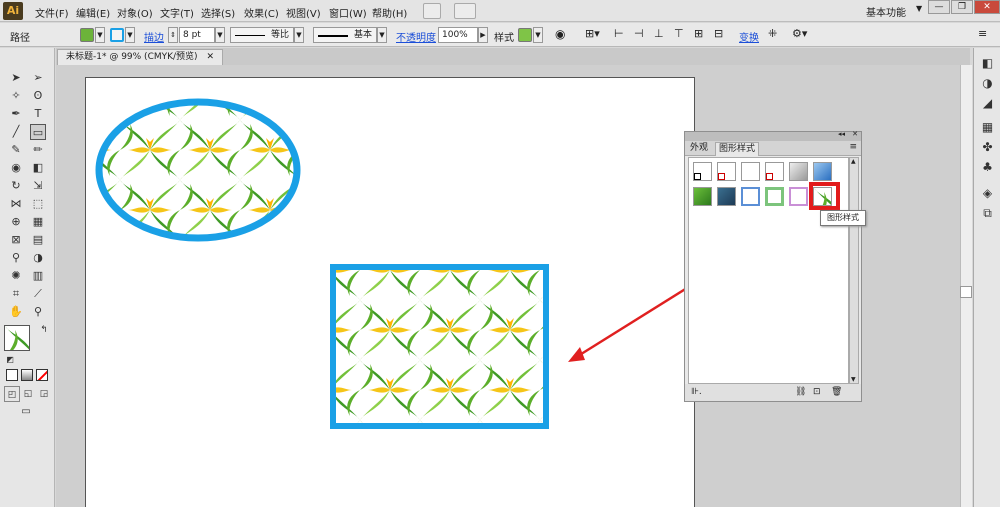  What do you see at coordinates (987, 193) in the screenshot?
I see `layers-panel-icon: ◈` at bounding box center [987, 193].